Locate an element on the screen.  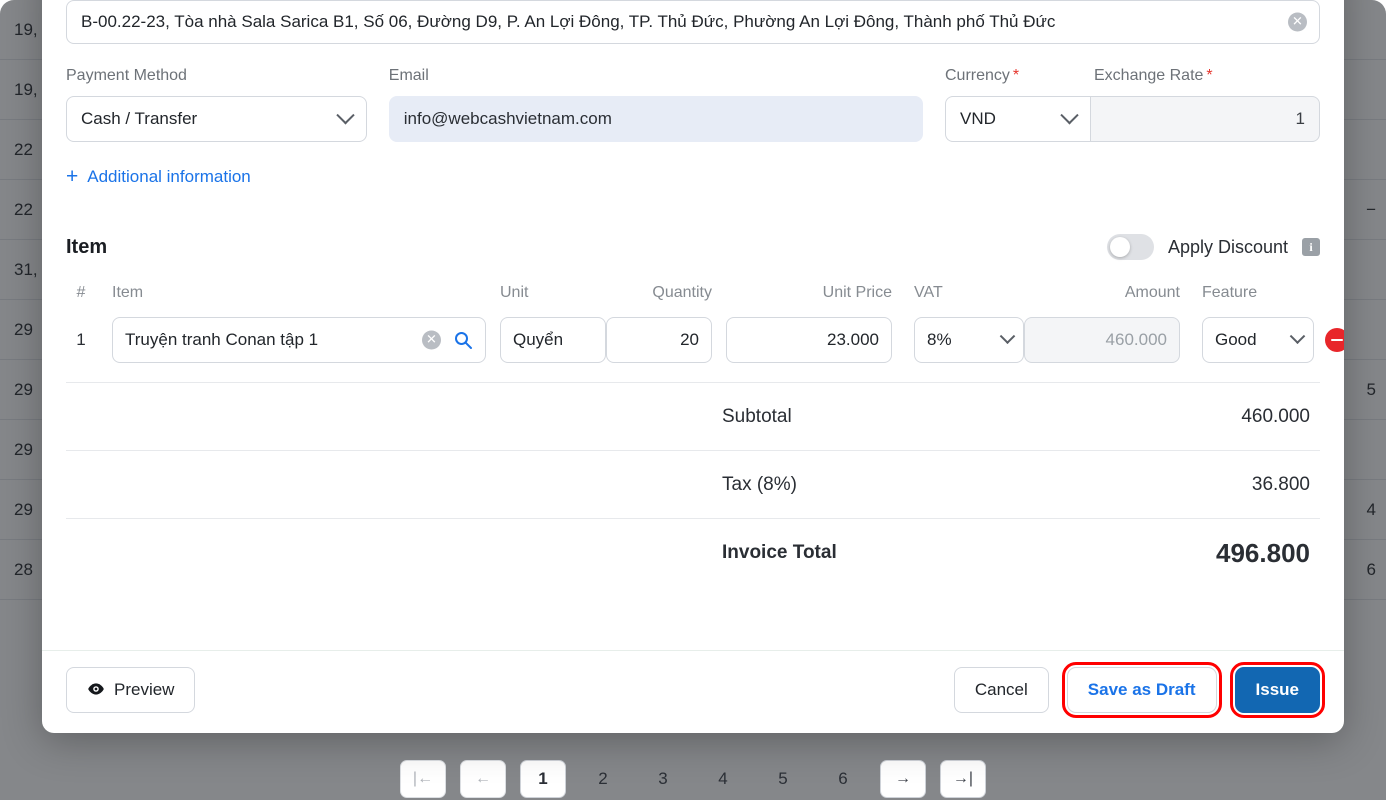
item-unit-cell: Quyển is located at coordinates (546, 340).